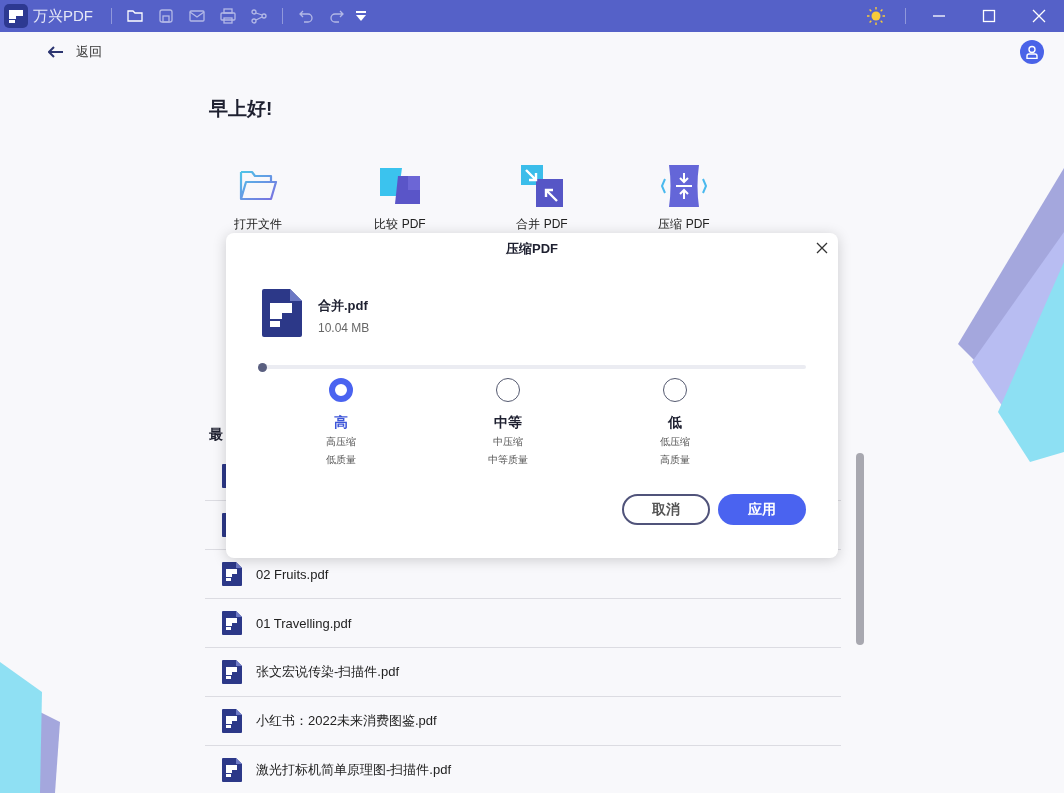 This screenshot has width=1064, height=793. I want to click on option-description: 低压缩, so click(674, 442).